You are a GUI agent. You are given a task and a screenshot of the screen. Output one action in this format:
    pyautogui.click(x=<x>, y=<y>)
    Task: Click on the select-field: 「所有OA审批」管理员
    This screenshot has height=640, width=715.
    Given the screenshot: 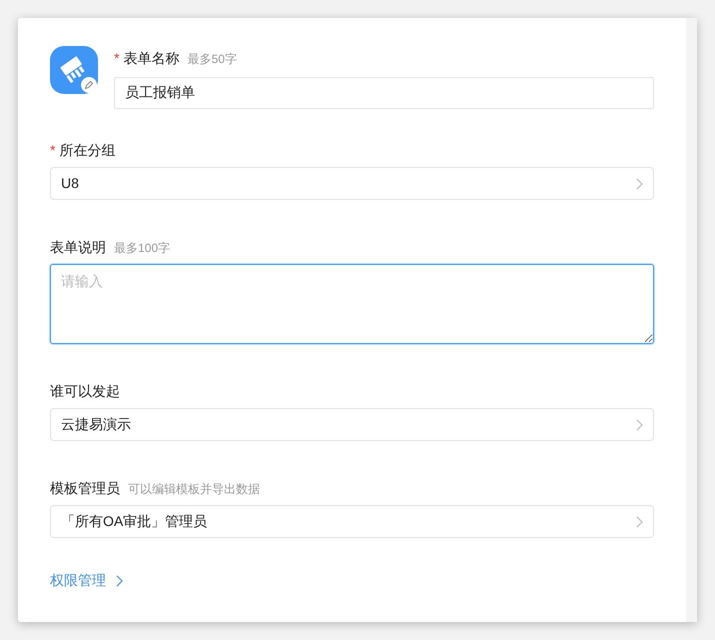 What is the action you would take?
    pyautogui.click(x=352, y=521)
    